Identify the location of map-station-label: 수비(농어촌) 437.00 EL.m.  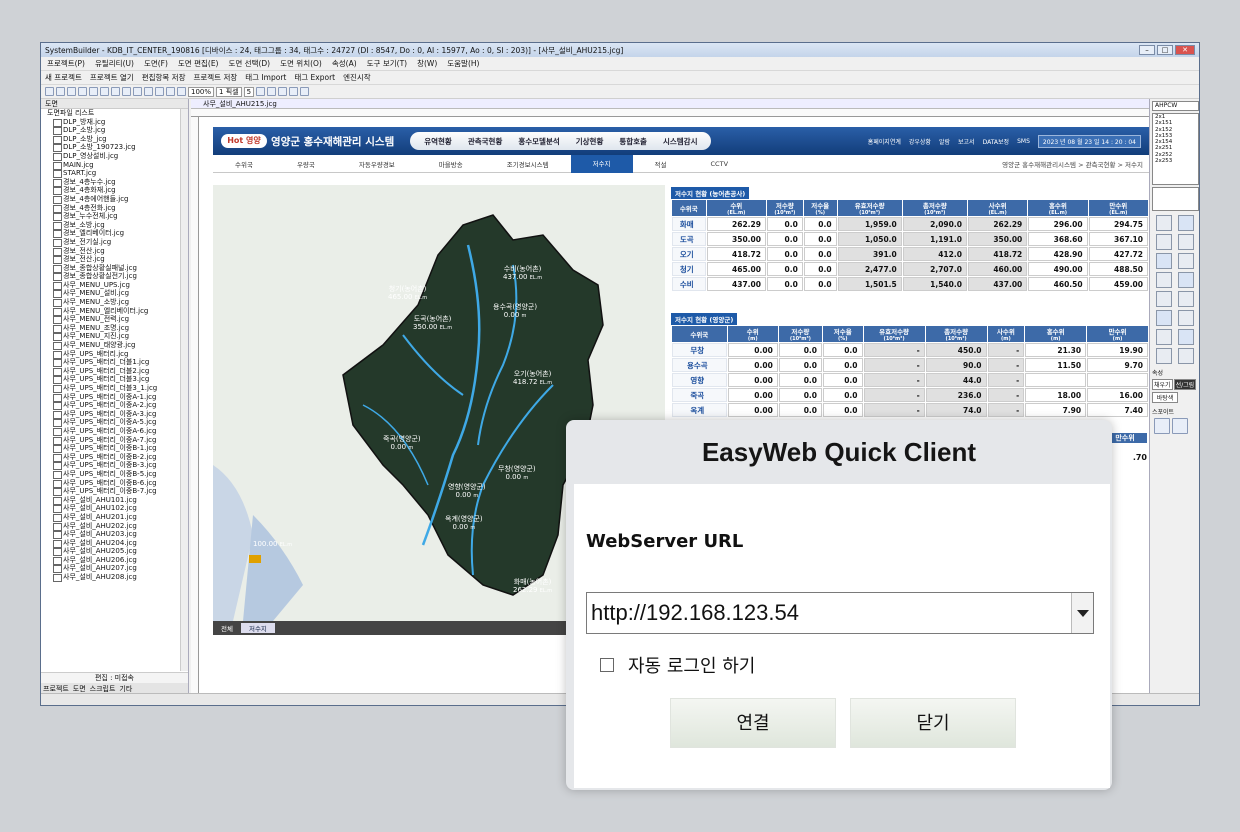
(522, 273).